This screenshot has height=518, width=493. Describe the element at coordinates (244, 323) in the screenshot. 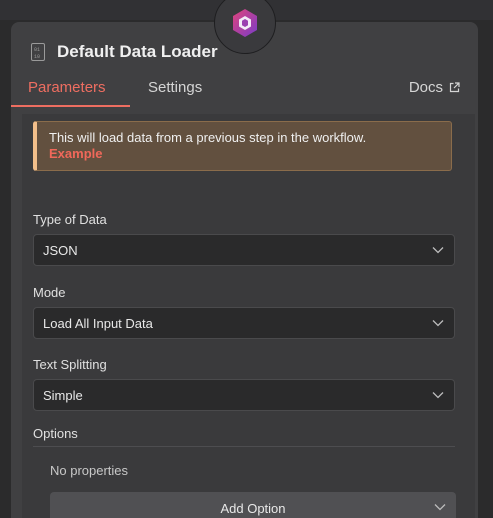

I see `mode-select: Load All Input Data` at that location.